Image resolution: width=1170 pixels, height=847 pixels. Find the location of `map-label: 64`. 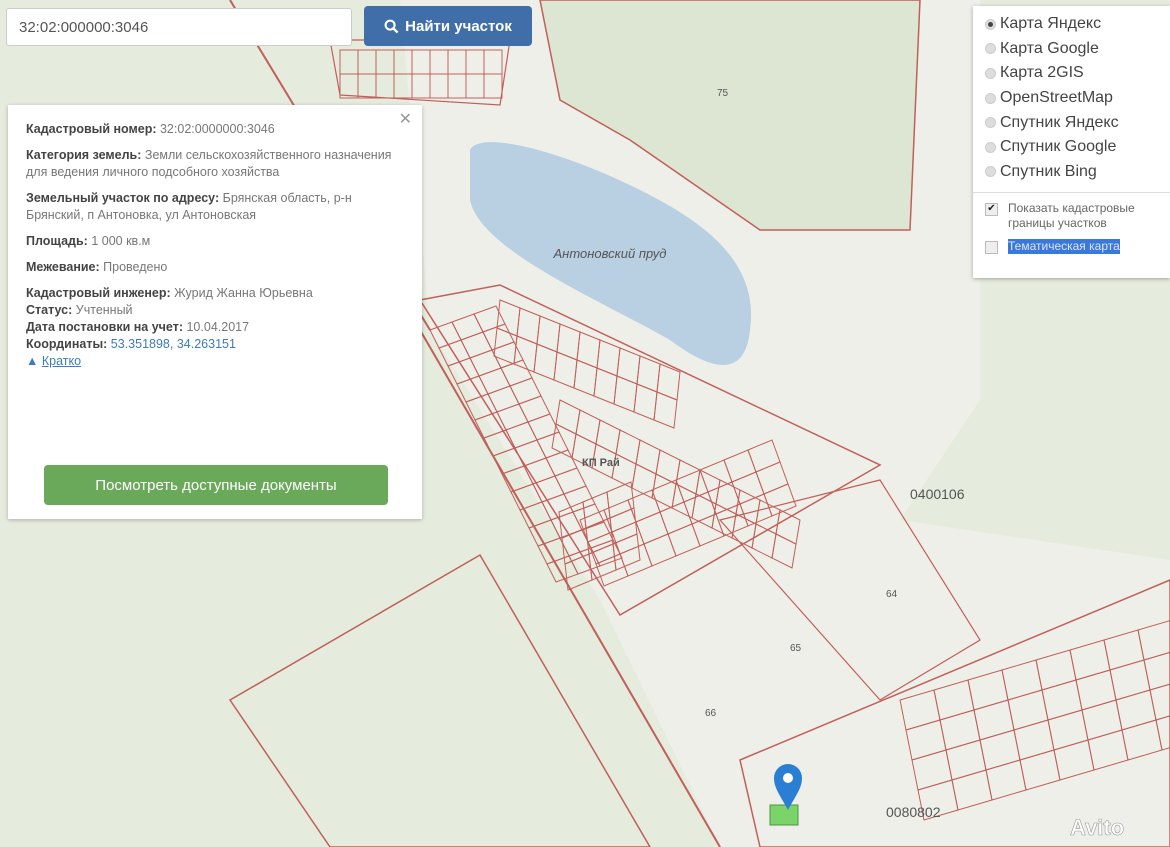

map-label: 64 is located at coordinates (892, 594).